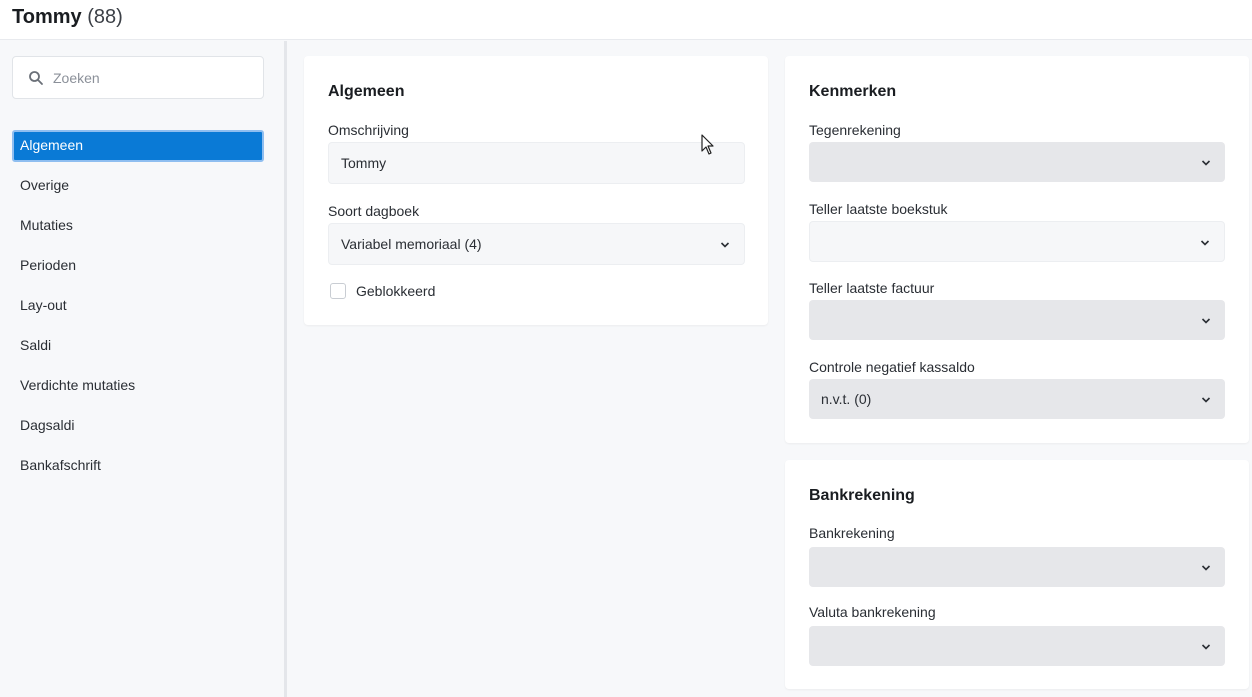 This screenshot has height=697, width=1252. I want to click on sidebar-item-perioden: Perioden, so click(138, 266).